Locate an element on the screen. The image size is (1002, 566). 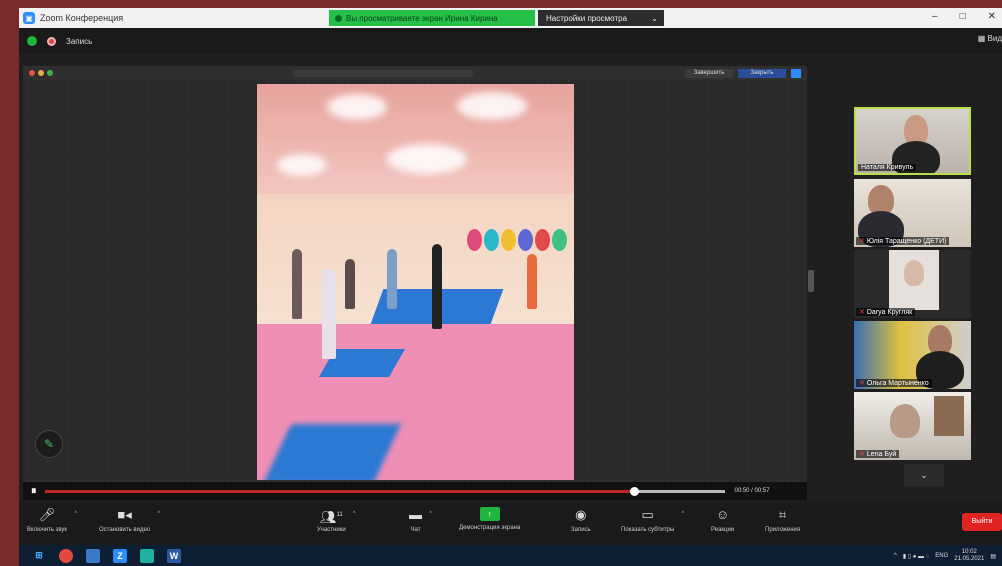
record-button: ◉ Запись is located at coordinates (581, 520).